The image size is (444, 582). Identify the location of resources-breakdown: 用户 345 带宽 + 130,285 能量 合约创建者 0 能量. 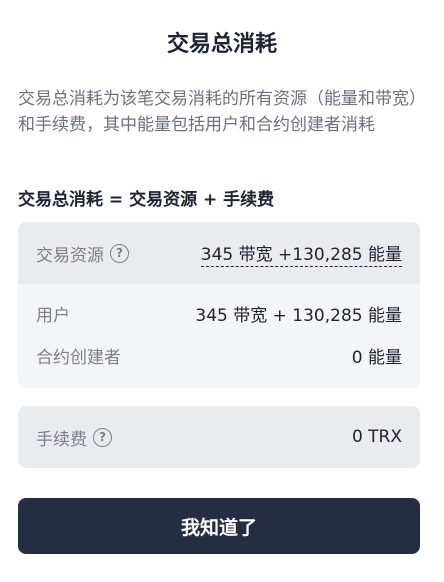
(219, 334).